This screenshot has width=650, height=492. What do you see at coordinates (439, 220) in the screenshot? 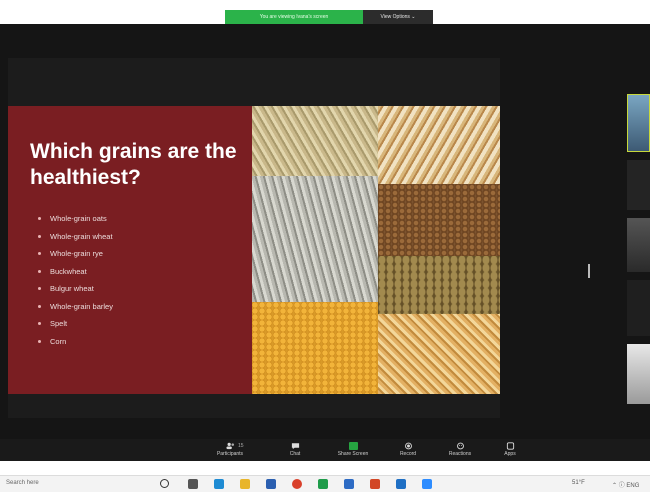
I see `buckwheat-photo` at bounding box center [439, 220].